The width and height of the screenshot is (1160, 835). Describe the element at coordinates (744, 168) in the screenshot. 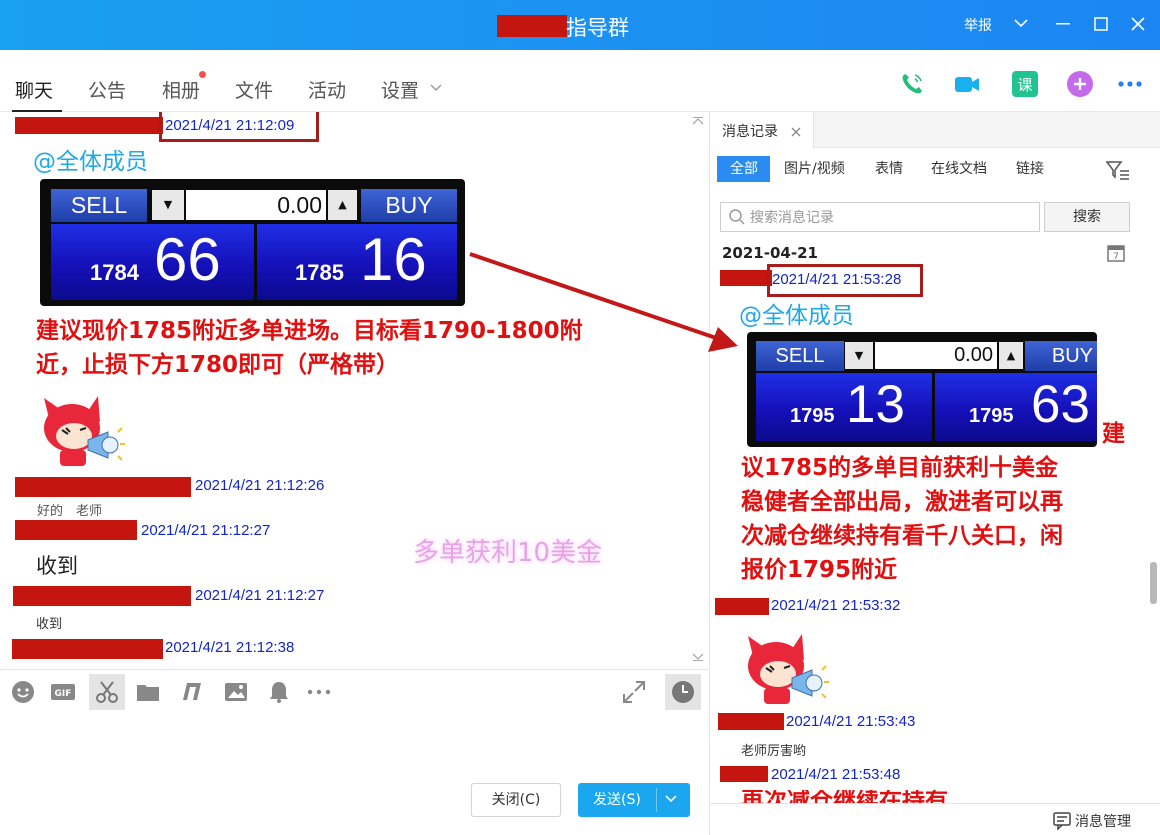

I see `filter-all: 全部` at that location.